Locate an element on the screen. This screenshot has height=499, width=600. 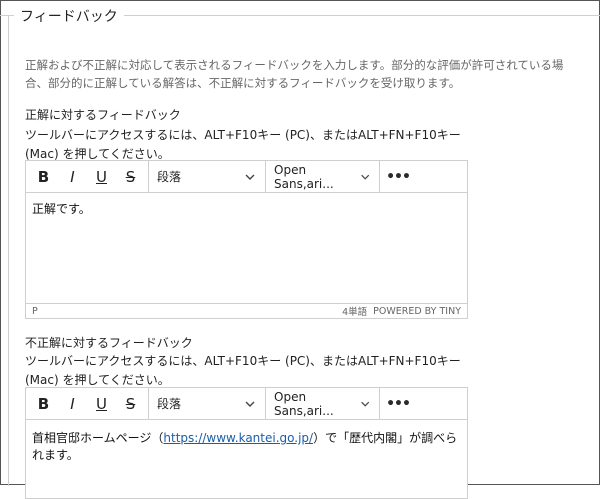
section-legend: フィードバック is located at coordinates (69, 16).